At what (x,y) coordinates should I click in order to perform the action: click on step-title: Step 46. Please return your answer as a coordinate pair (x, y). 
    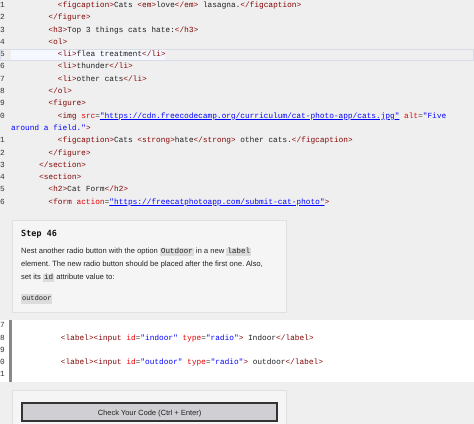
    Looking at the image, I should click on (39, 234).